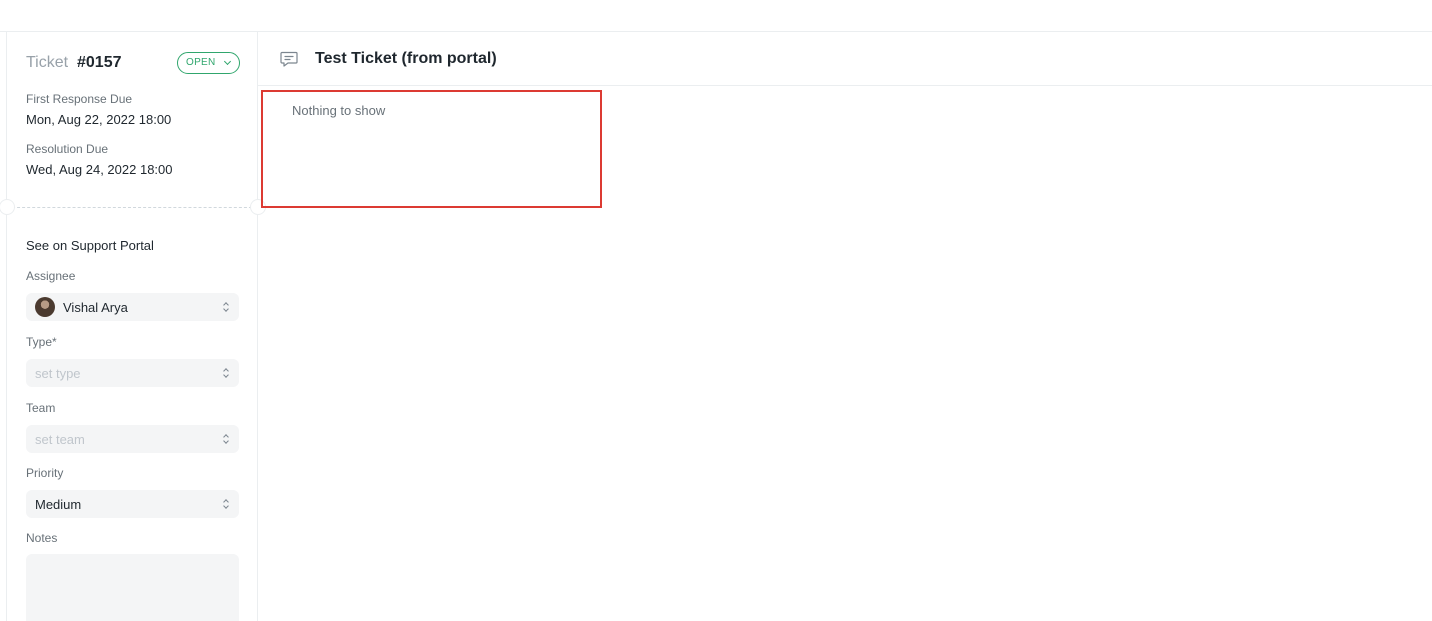 The image size is (1432, 621). Describe the element at coordinates (132, 307) in the screenshot. I see `assignee-select: Vishal Arya` at that location.